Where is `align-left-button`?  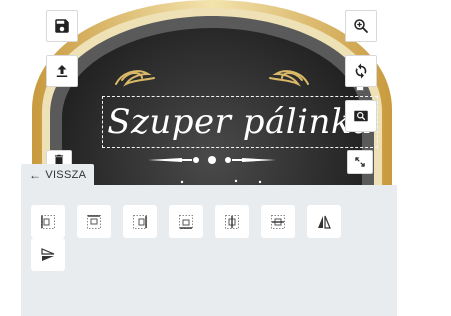
align-left-button is located at coordinates (48, 221).